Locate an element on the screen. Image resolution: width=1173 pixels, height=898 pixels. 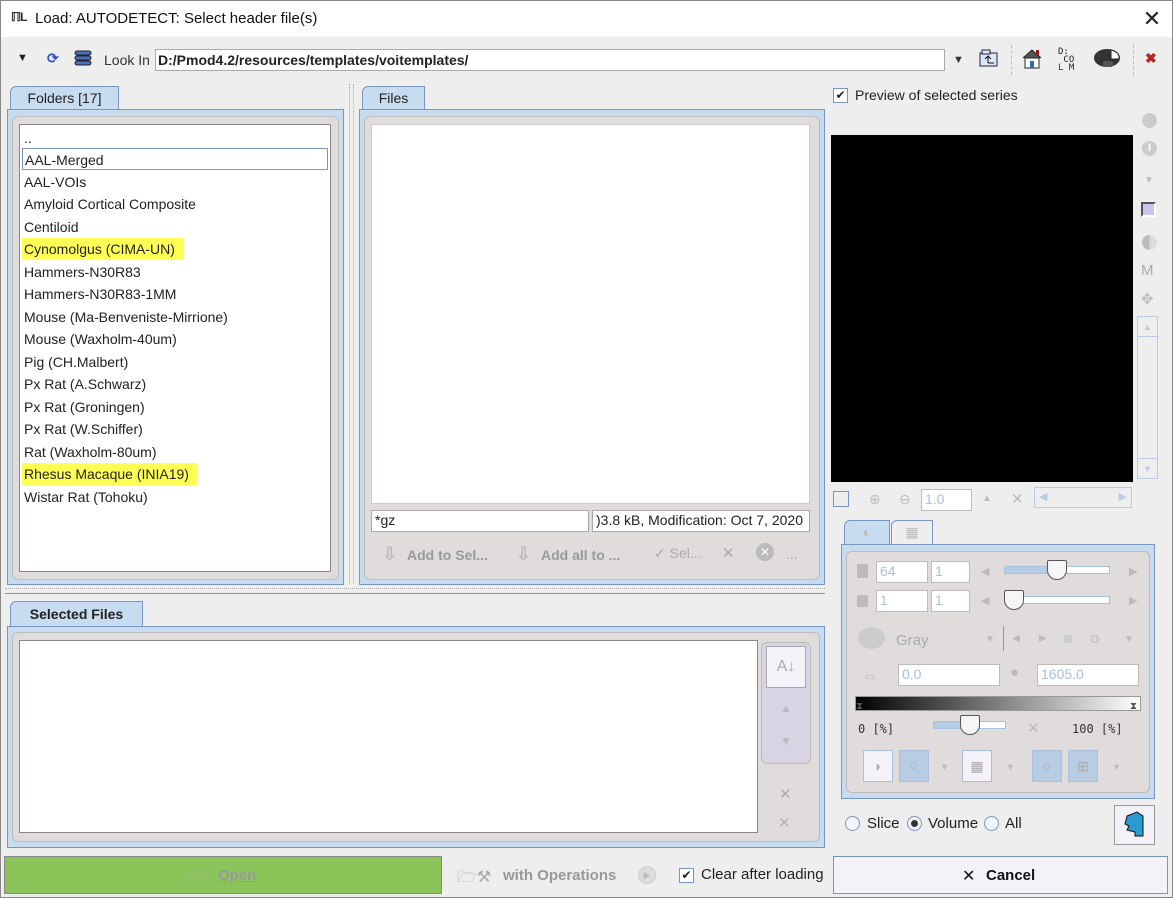
open-button: 🗁 Open is located at coordinates (223, 875).